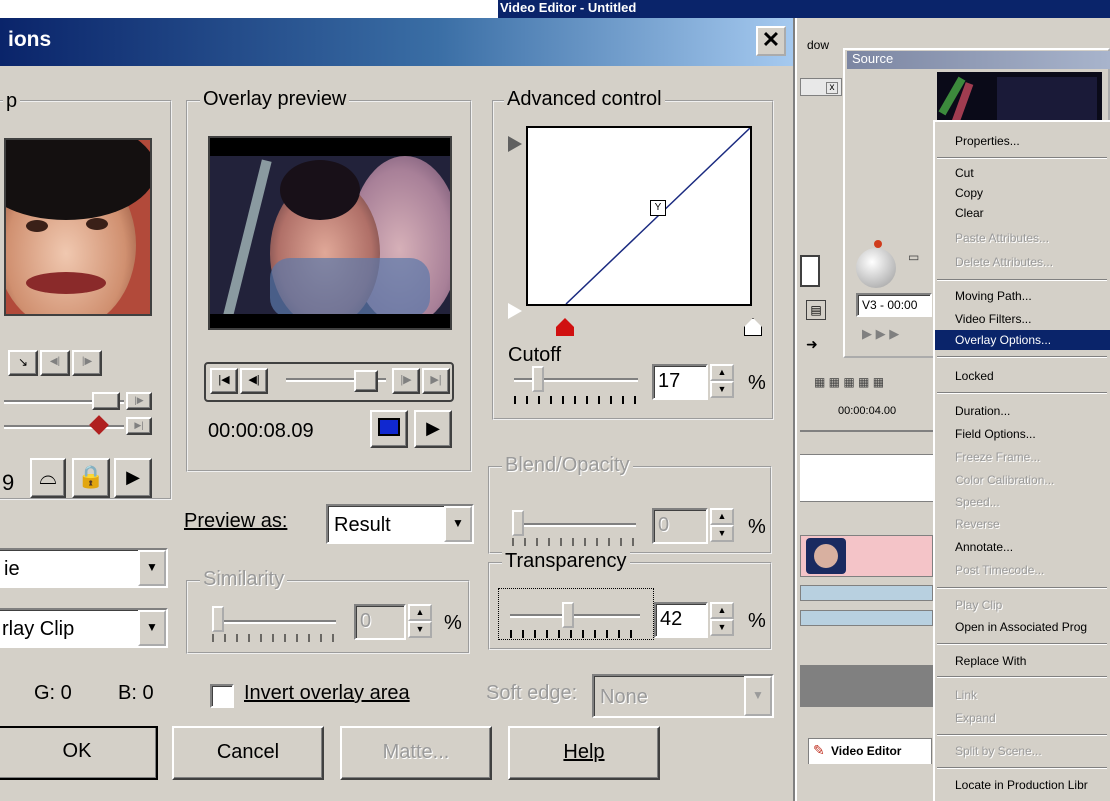 This screenshot has height=801, width=1110. I want to click on soft-edge-combo: None ▼, so click(683, 696).